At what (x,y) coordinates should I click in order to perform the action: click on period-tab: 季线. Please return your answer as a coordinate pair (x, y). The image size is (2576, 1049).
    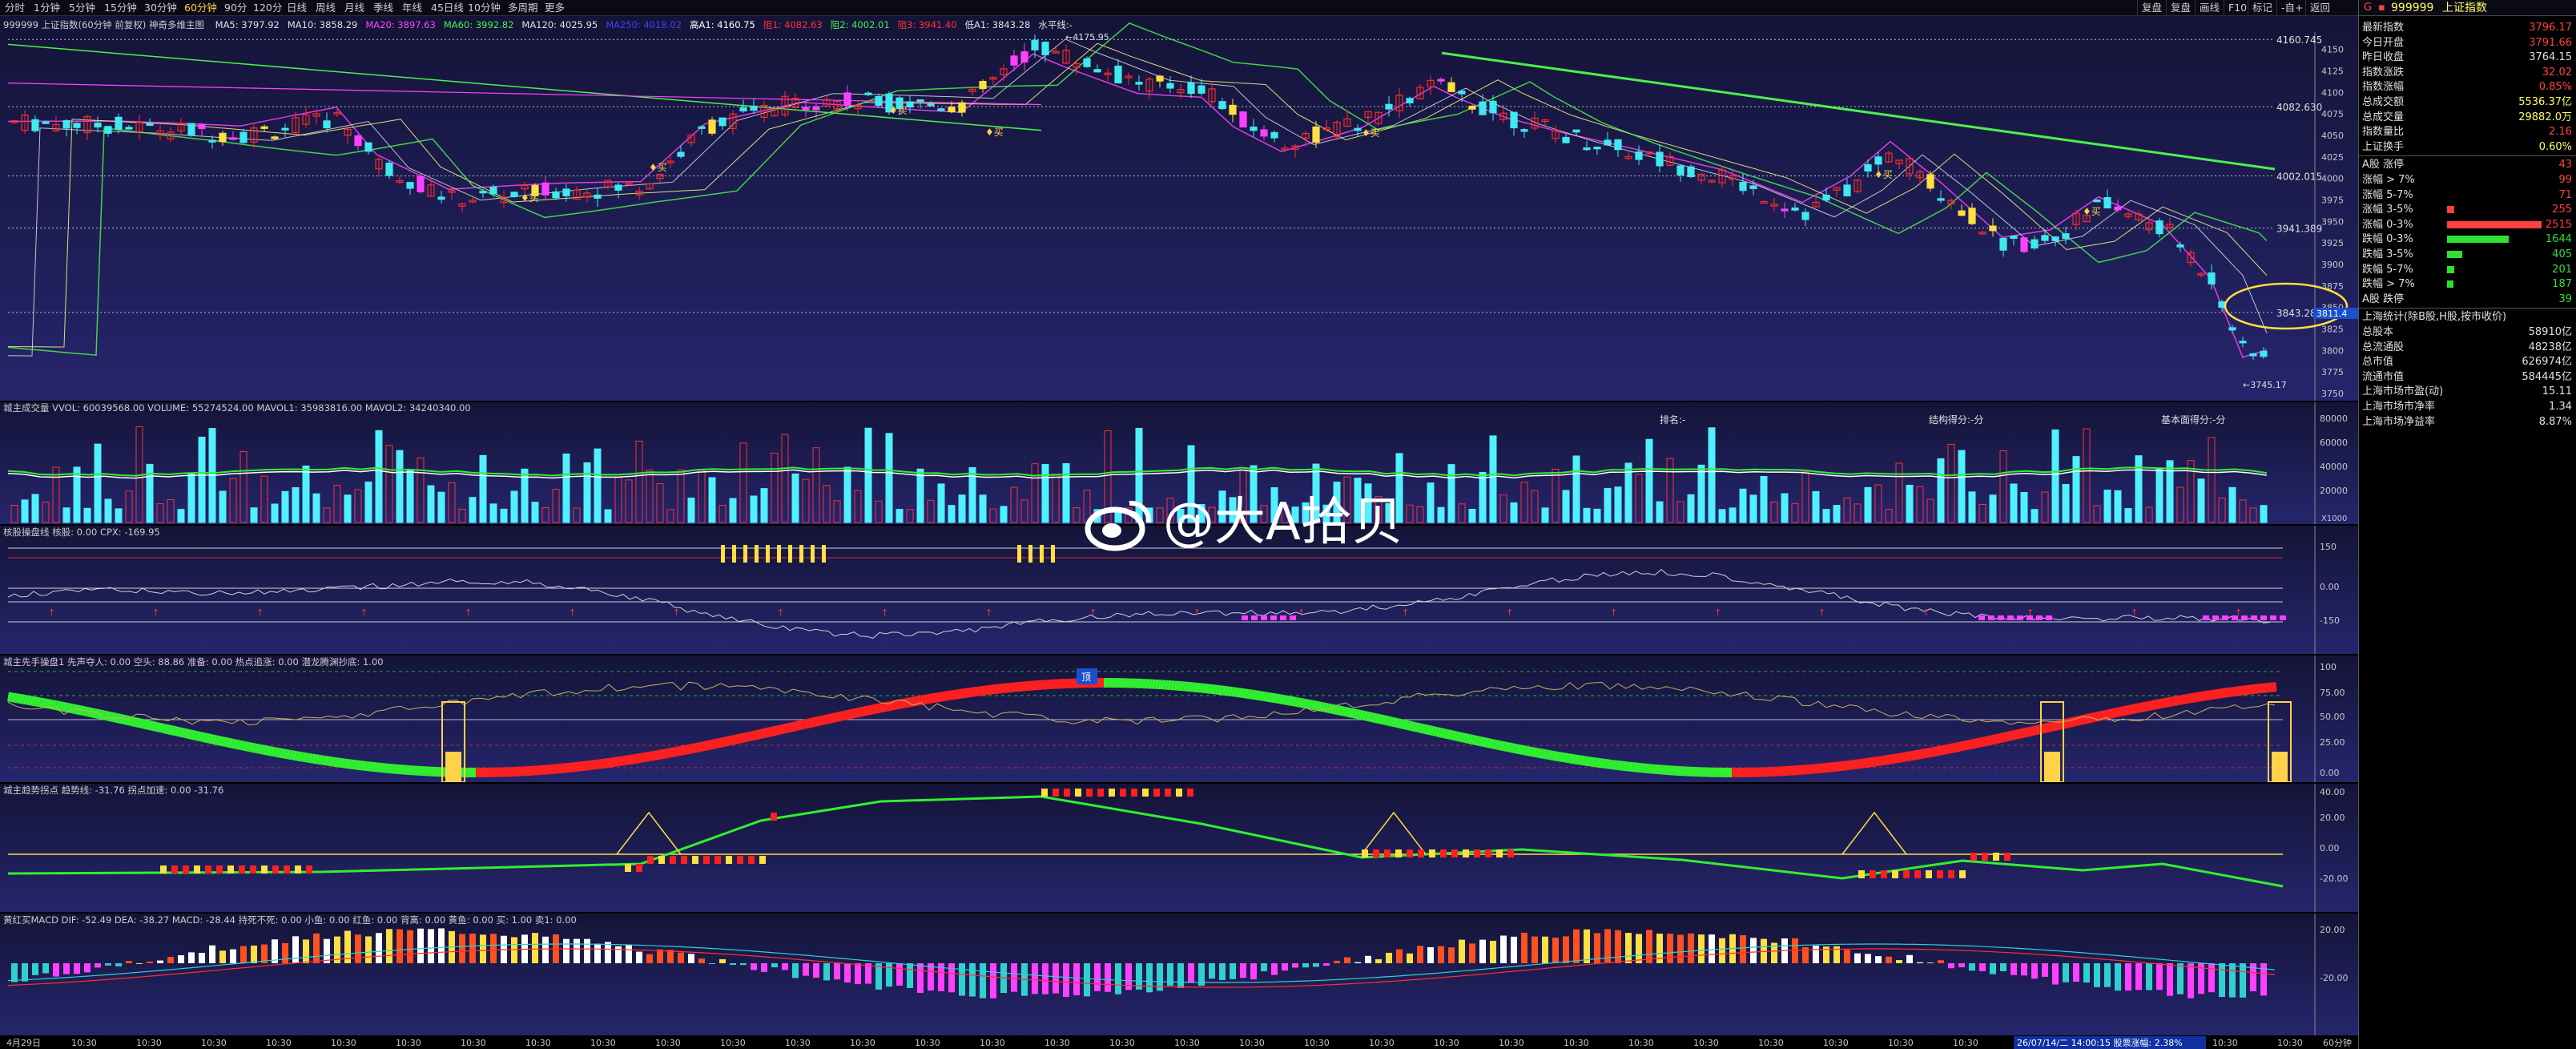
    Looking at the image, I should click on (383, 8).